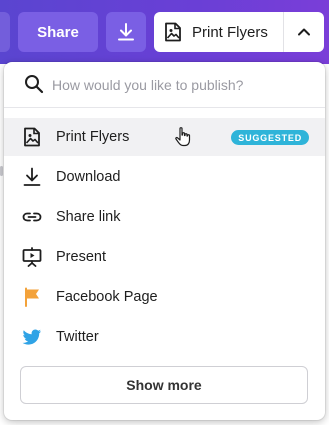 The width and height of the screenshot is (329, 425). Describe the element at coordinates (107, 297) in the screenshot. I see `menu-item-label: Facebook Page` at that location.